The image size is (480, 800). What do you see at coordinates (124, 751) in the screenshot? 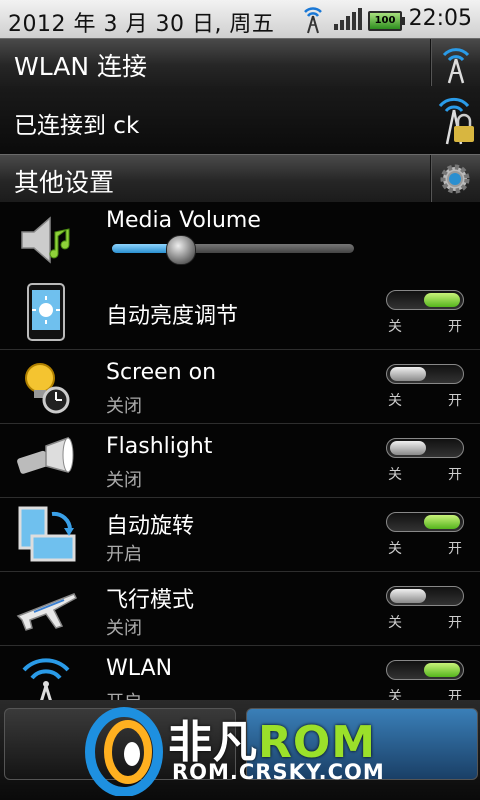
I see `crsky-logo-icon` at bounding box center [124, 751].